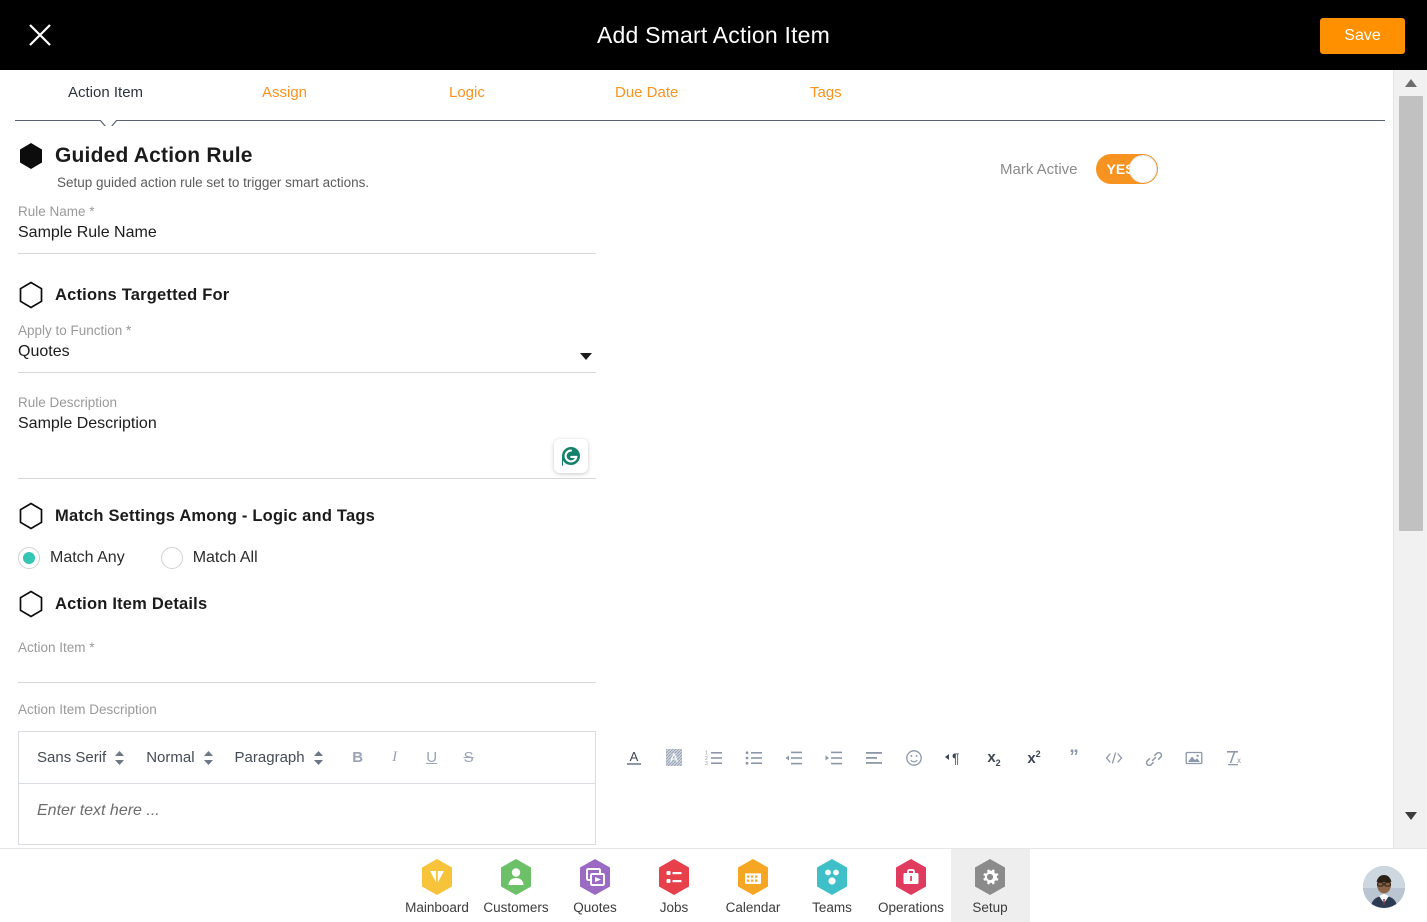 This screenshot has height=922, width=1427. Describe the element at coordinates (1384, 887) in the screenshot. I see `user-avatar` at that location.